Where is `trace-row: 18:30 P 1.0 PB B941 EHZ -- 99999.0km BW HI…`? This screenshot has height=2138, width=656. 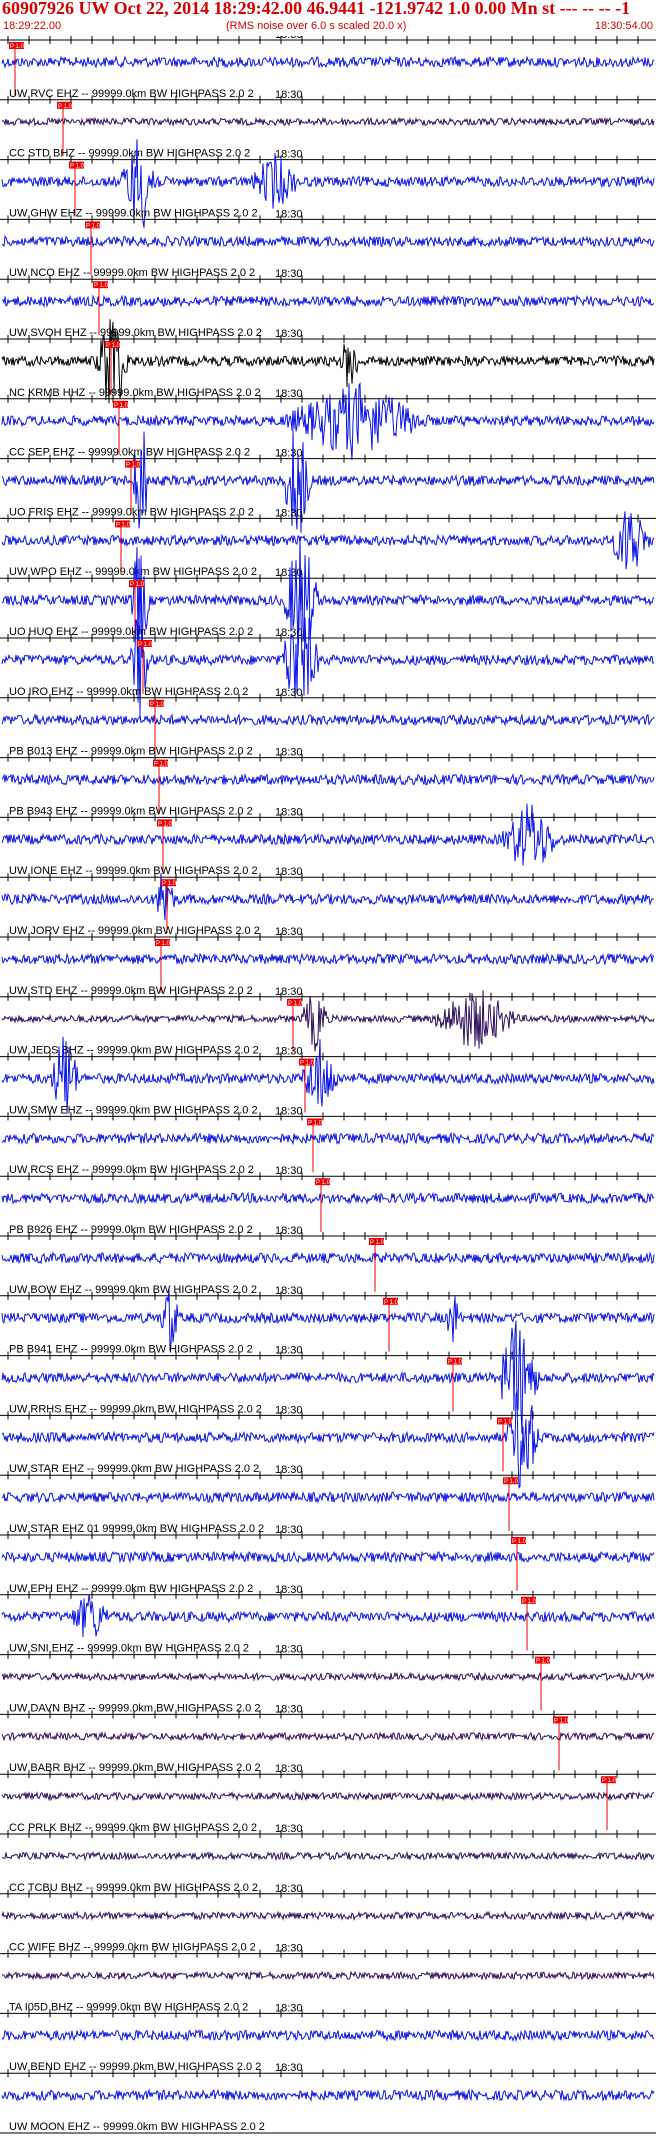
trace-row: 18:30 P 1.0 PB B941 EHZ -- 99999.0km BW HI… is located at coordinates (328, 1320).